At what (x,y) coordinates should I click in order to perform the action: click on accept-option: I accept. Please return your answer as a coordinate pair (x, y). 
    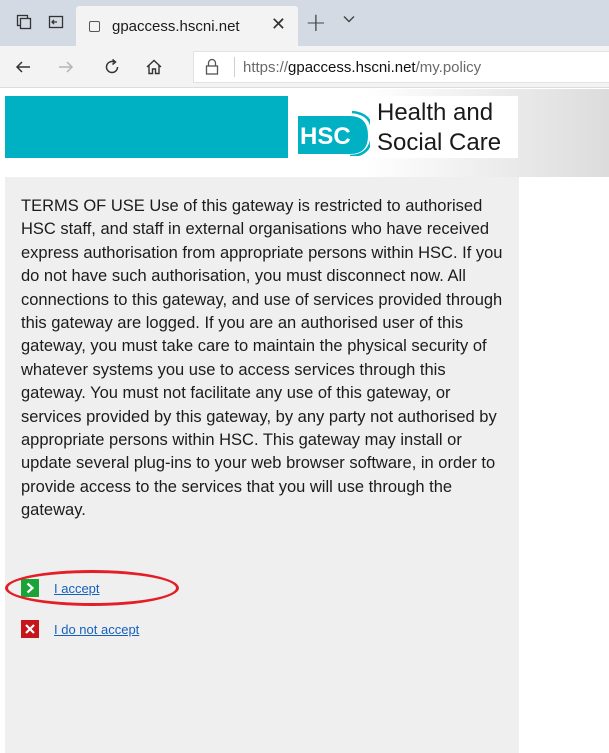
    Looking at the image, I should click on (60, 588).